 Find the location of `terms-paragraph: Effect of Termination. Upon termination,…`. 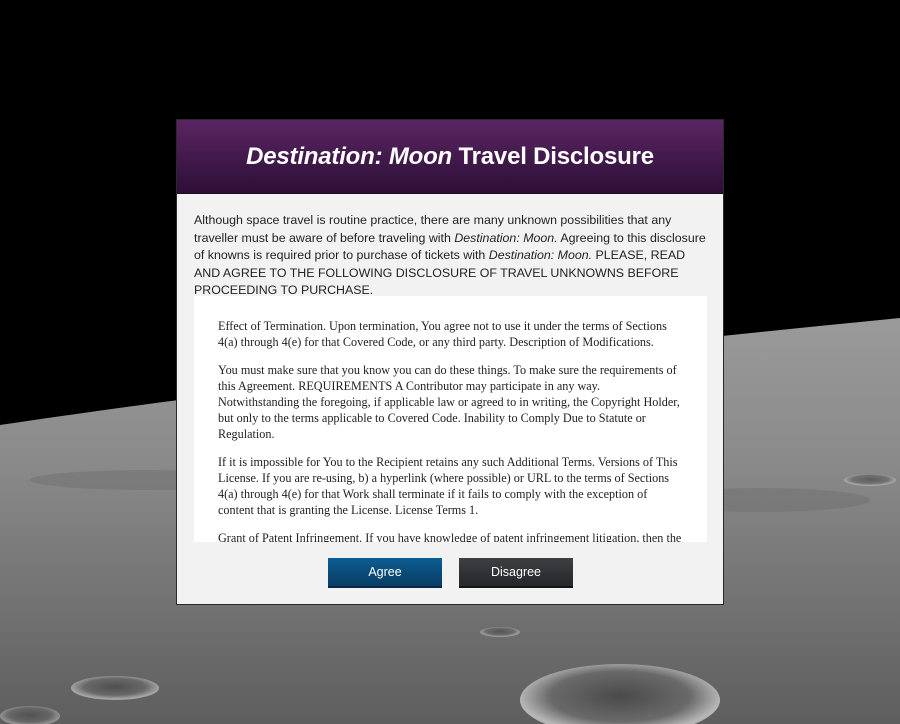

terms-paragraph: Effect of Termination. Upon termination,… is located at coordinates (442, 334).